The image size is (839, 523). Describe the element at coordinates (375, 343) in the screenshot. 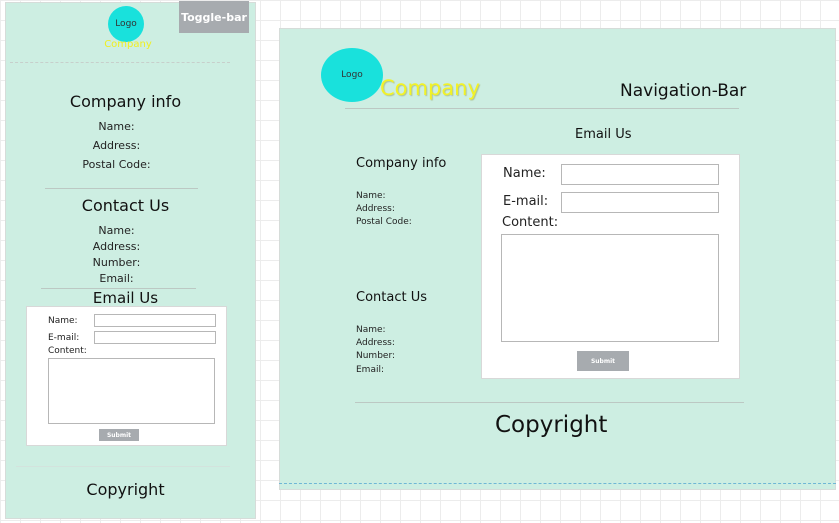

I see `desktop-contact-address: Address:` at that location.